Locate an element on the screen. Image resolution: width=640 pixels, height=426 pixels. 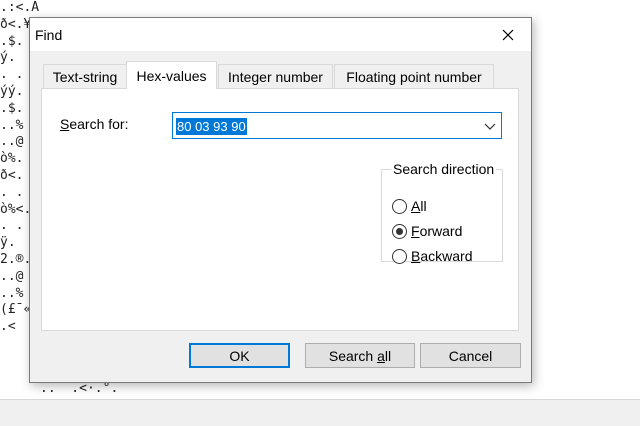
tab-hex-values: Hex-values is located at coordinates (171, 75).